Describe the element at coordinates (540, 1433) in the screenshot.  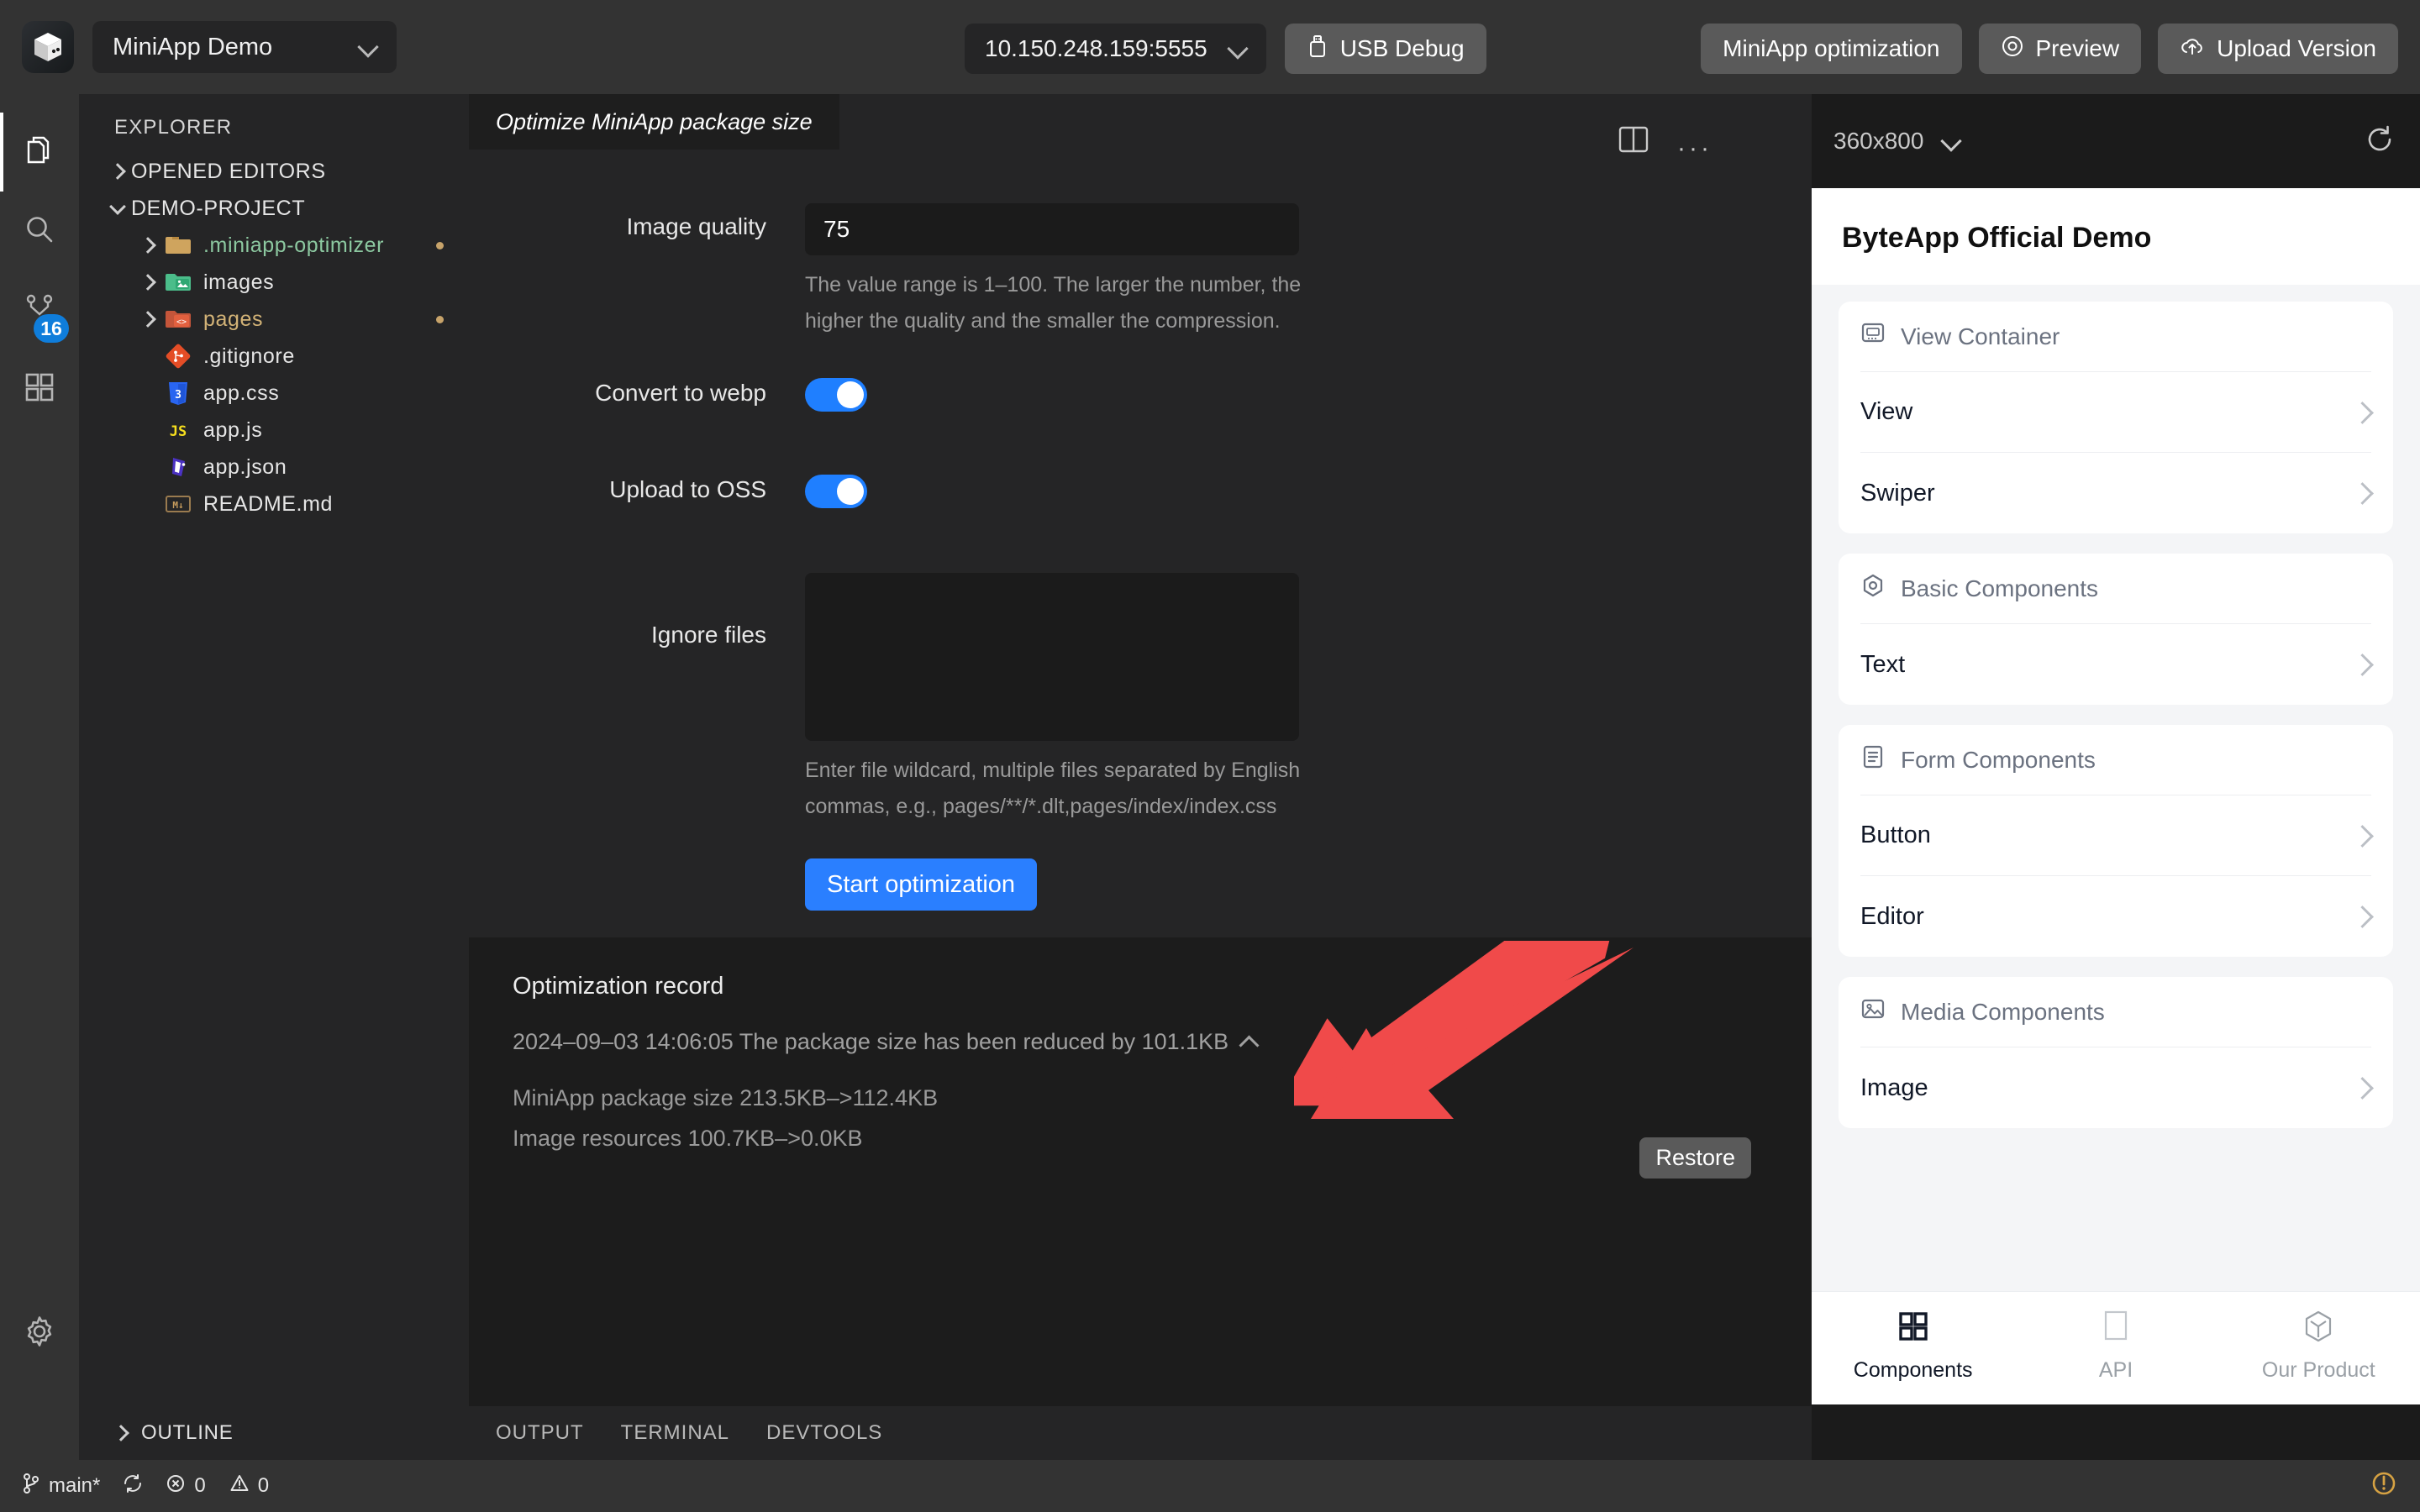
I see `panel-tab-output: OUTPUT` at that location.